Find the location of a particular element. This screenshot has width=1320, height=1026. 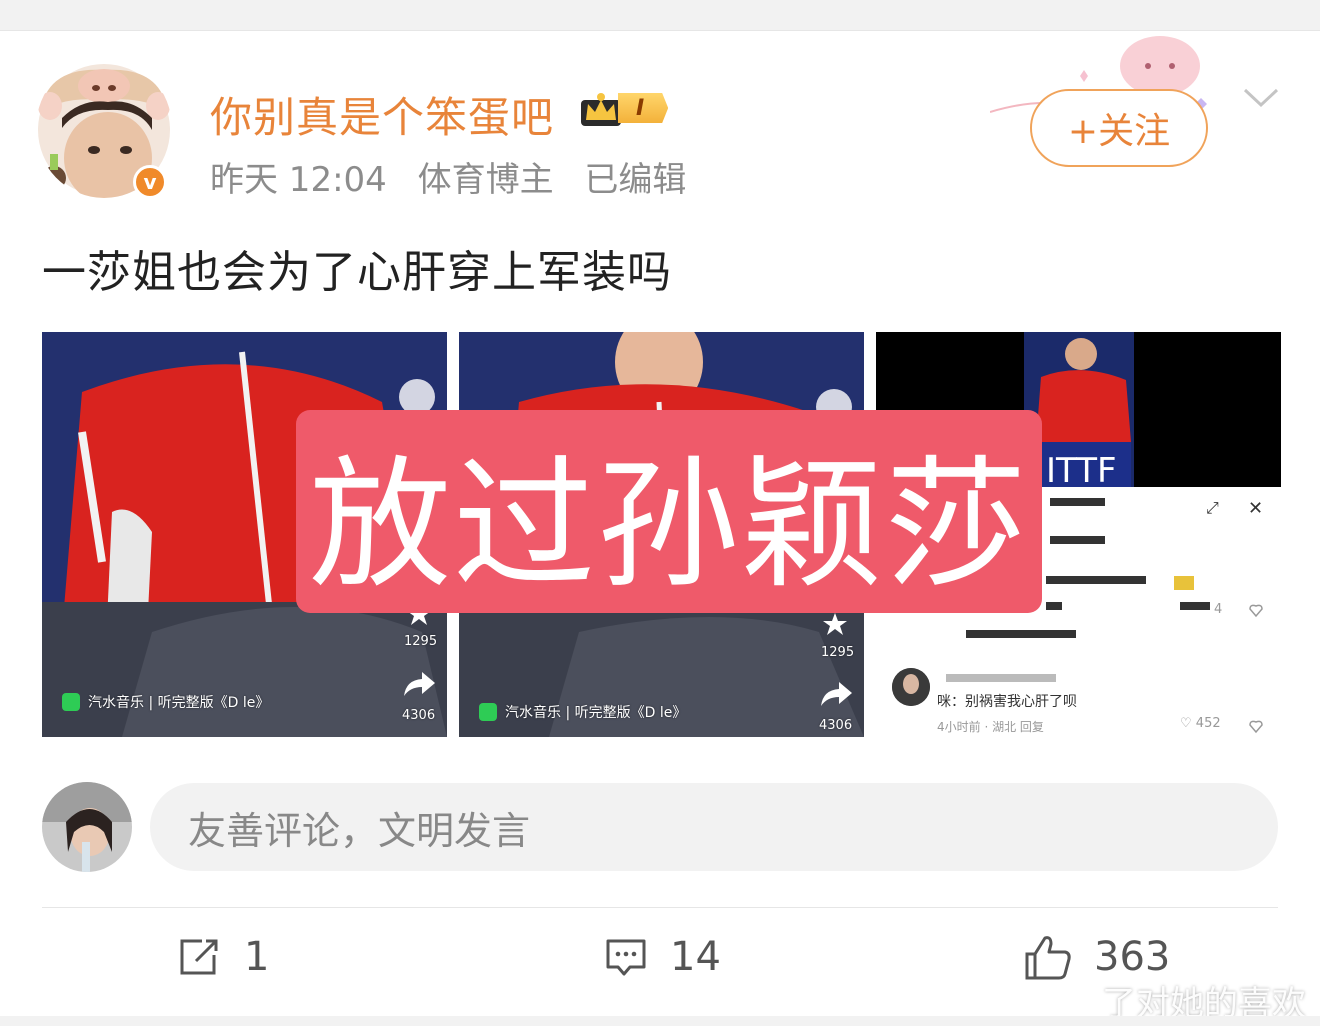

like-button: 363 is located at coordinates (1097, 957).